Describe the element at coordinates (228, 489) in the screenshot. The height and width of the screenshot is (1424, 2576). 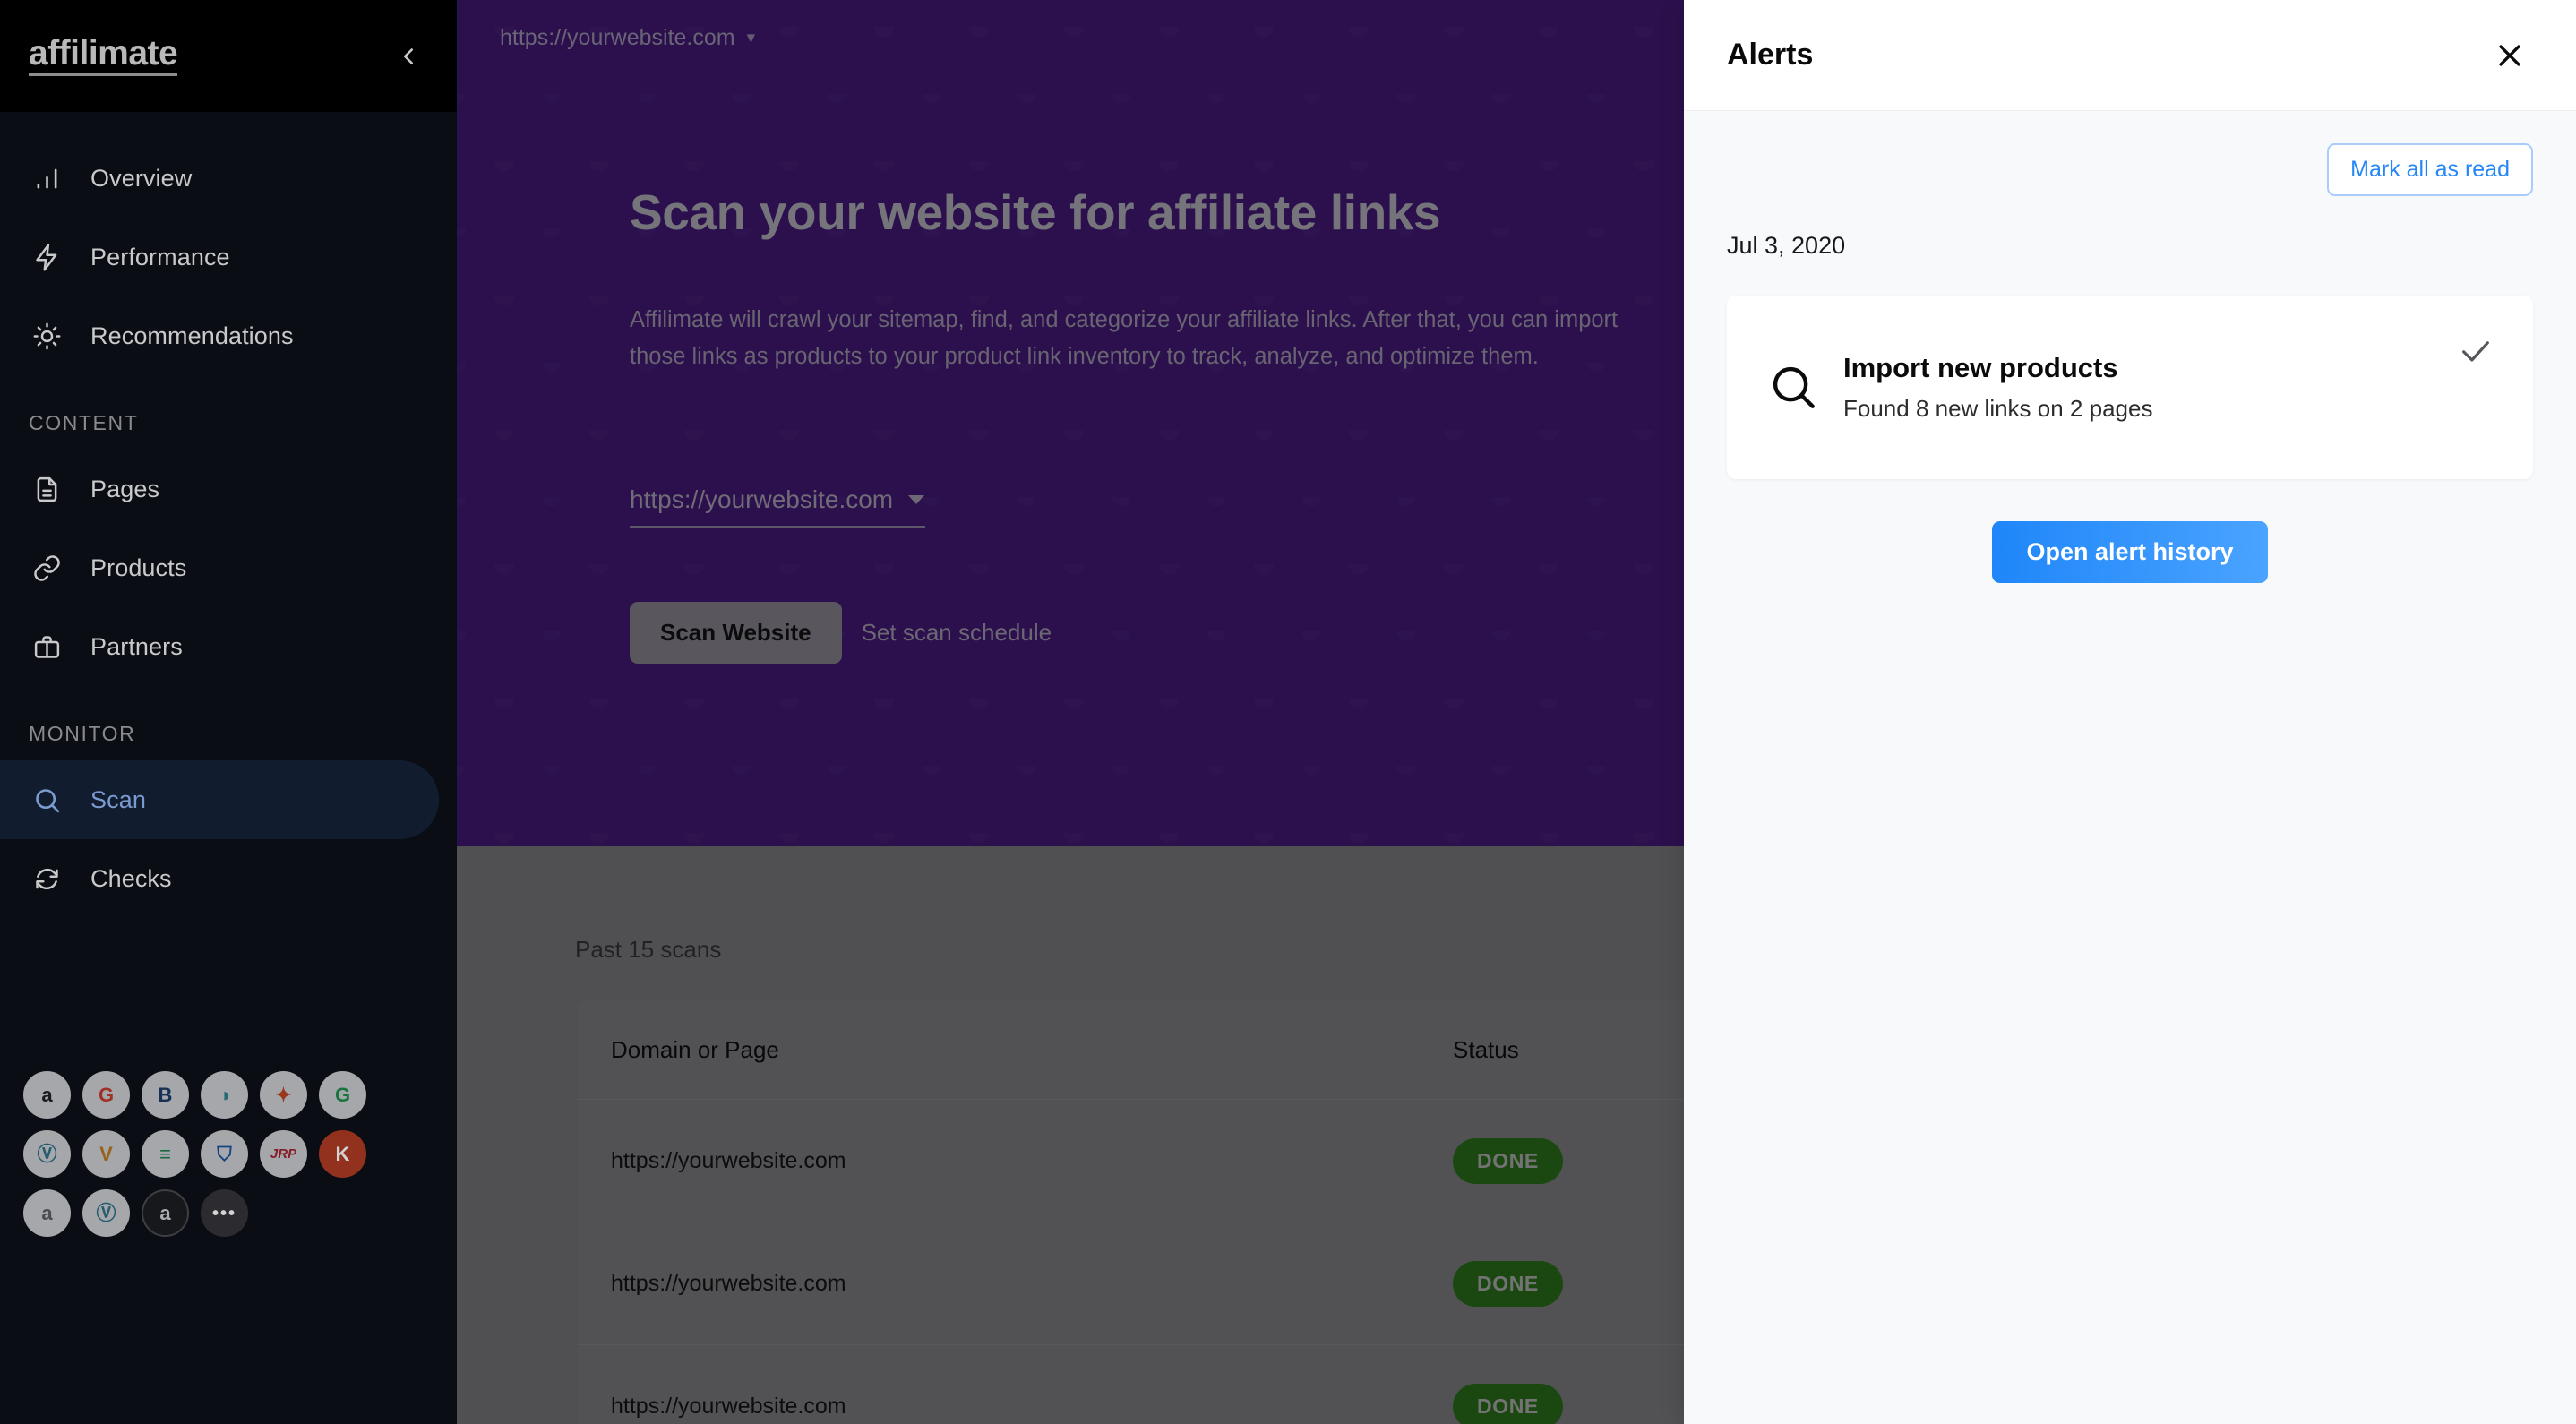
I see `sidebar-item-pages: Pages` at that location.